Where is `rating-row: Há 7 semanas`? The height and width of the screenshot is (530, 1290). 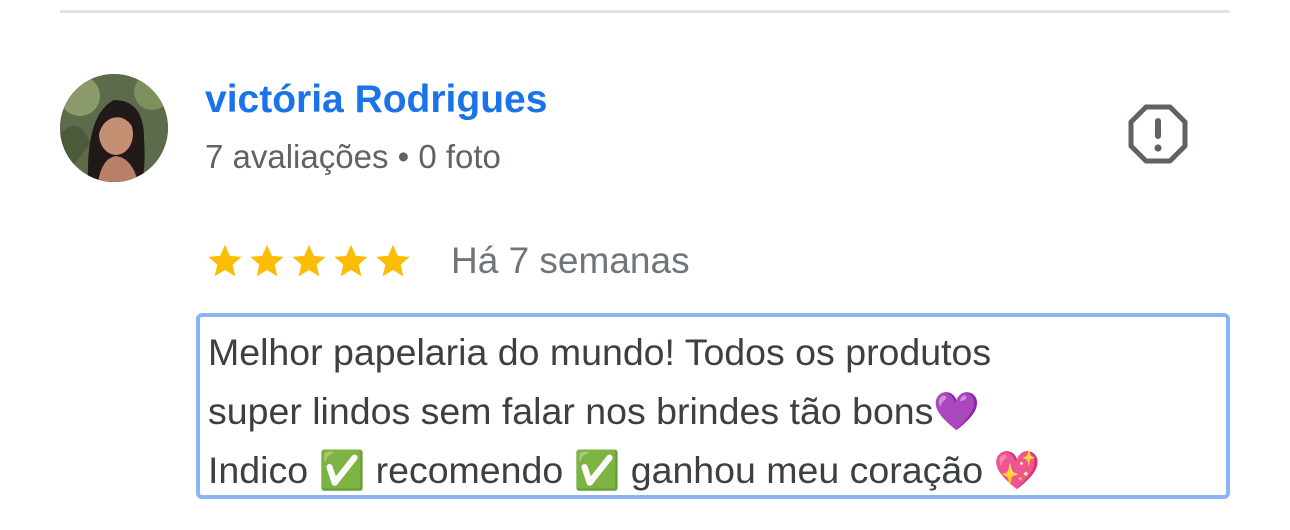
rating-row: Há 7 semanas is located at coordinates (447, 261).